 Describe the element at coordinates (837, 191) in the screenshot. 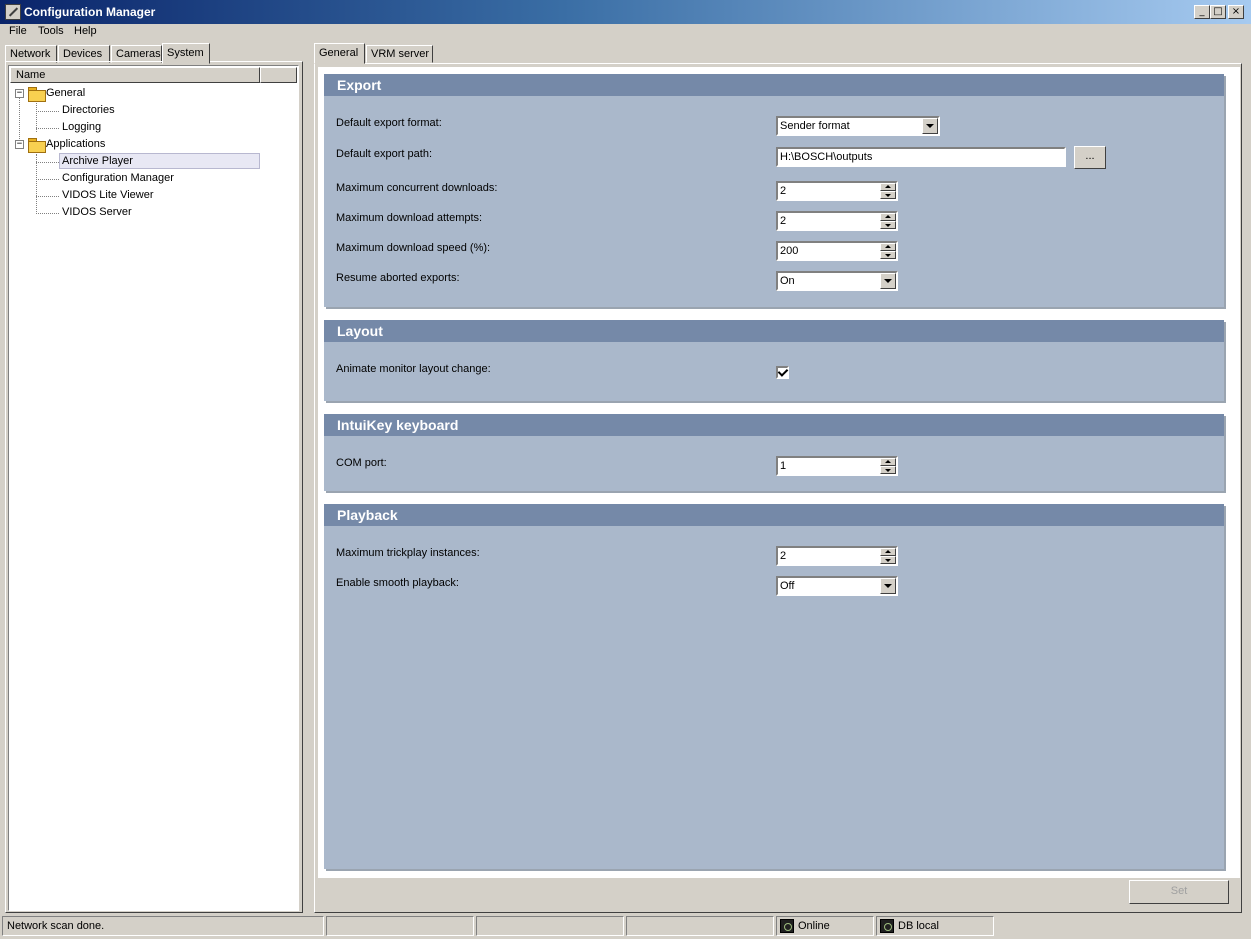

I see `max-concurrent-downloads-stepper: 2` at that location.